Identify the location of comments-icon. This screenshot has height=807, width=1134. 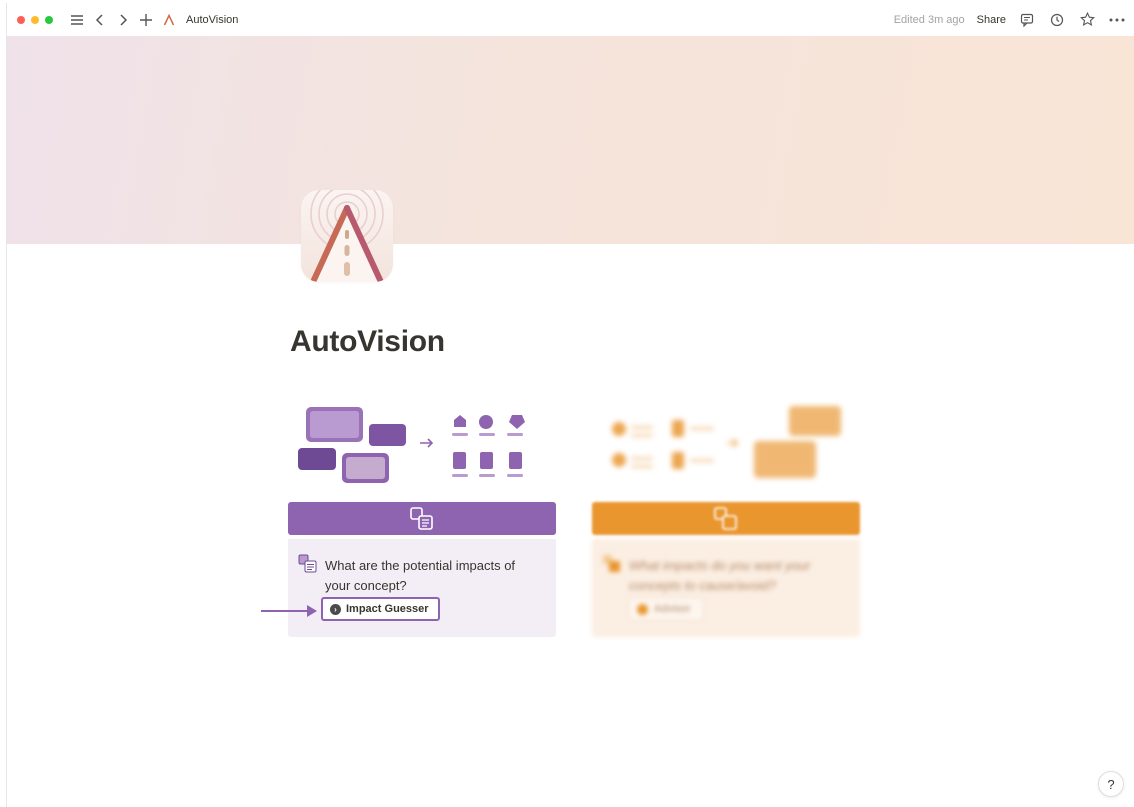
(1027, 20).